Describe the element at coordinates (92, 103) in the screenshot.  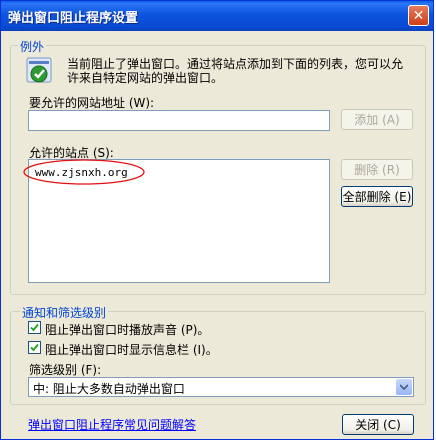
I see `address-label: 要允许的网站地址 (W):` at that location.